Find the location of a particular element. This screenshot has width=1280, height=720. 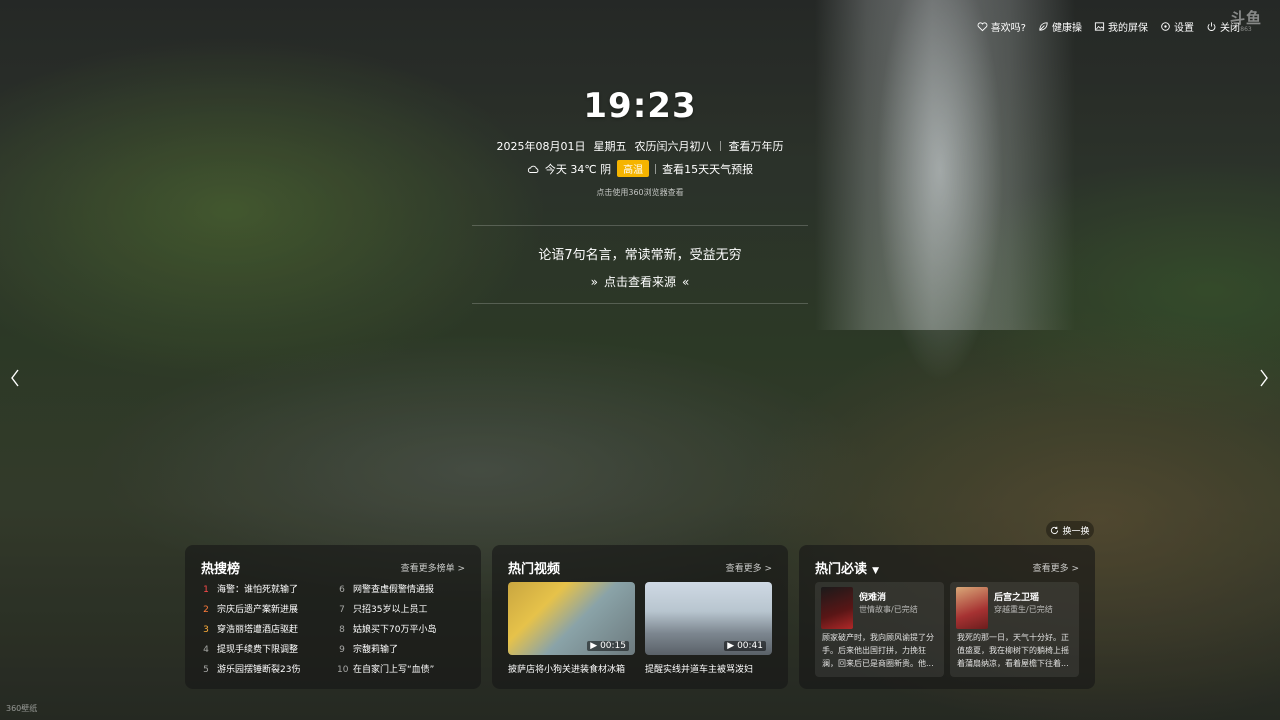

cloud-icon is located at coordinates (533, 169).